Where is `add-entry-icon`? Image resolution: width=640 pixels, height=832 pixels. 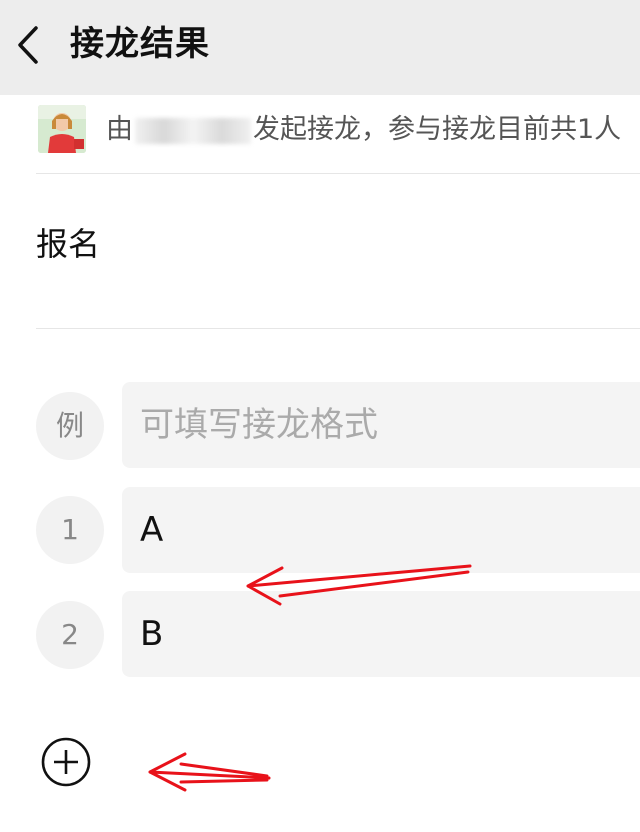
add-entry-icon is located at coordinates (66, 762).